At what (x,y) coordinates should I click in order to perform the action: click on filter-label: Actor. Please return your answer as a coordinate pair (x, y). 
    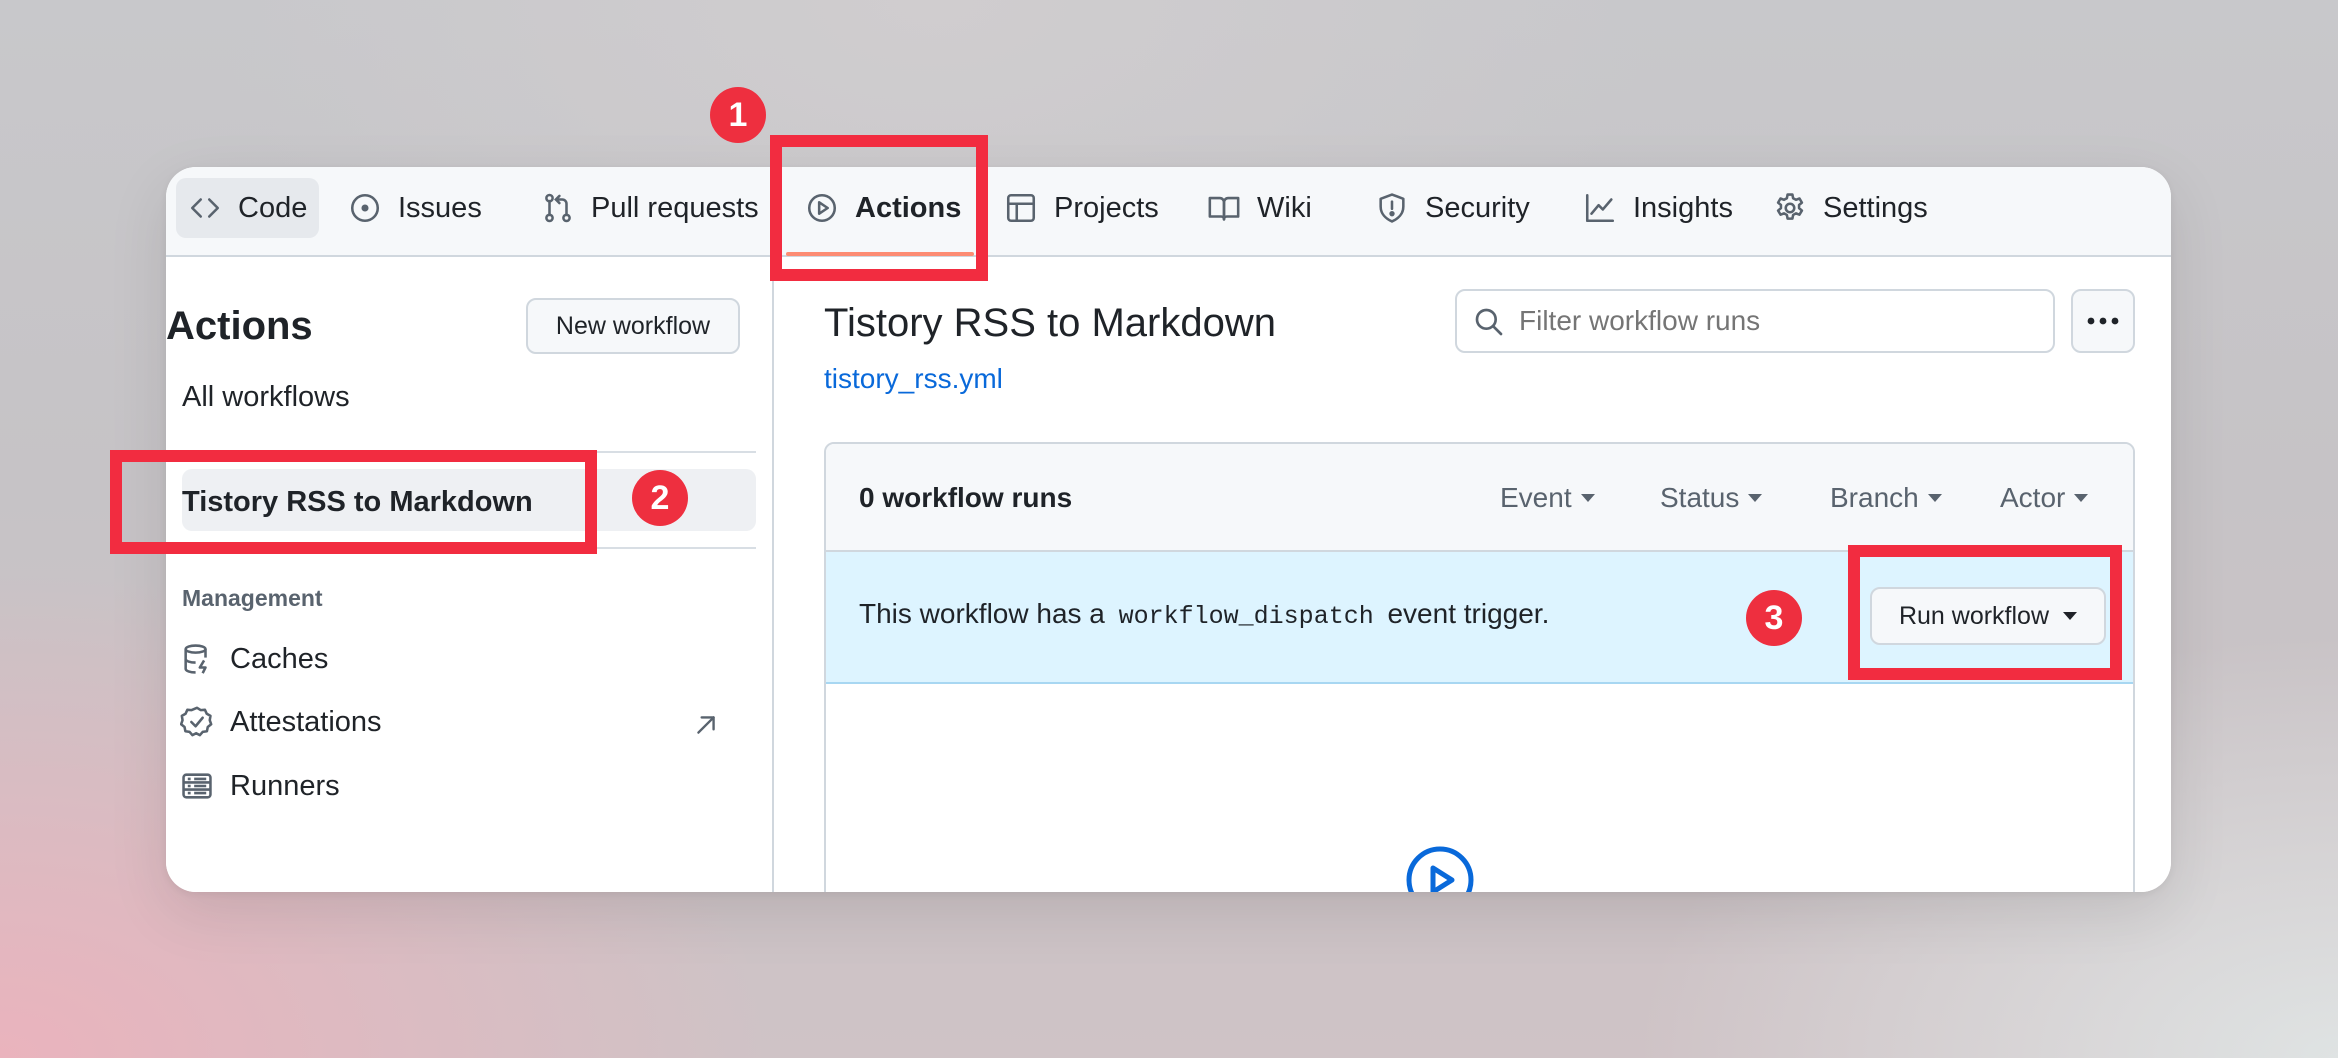
    Looking at the image, I should click on (2033, 497).